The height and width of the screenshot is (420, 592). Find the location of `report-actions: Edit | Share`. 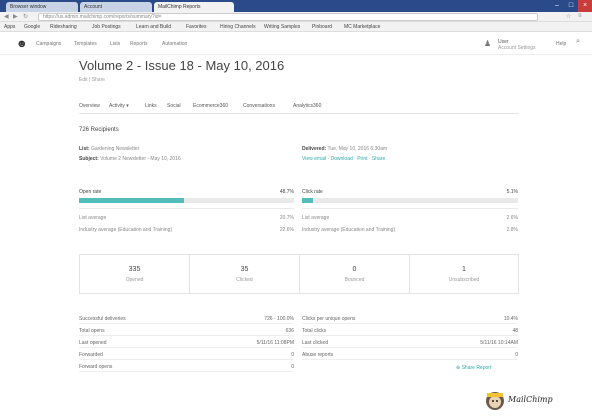

report-actions: Edit | Share is located at coordinates (92, 80).